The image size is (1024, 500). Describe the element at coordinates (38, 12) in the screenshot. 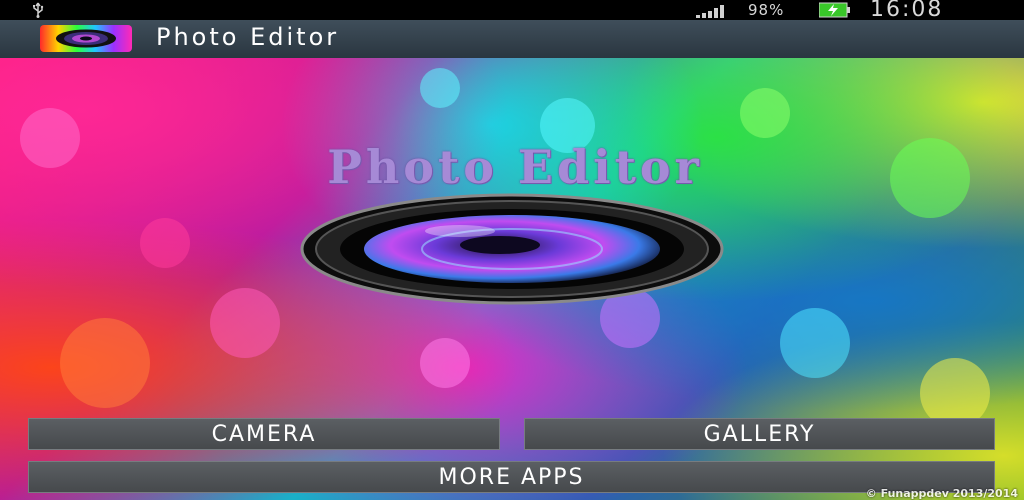

I see `usb-icon` at that location.